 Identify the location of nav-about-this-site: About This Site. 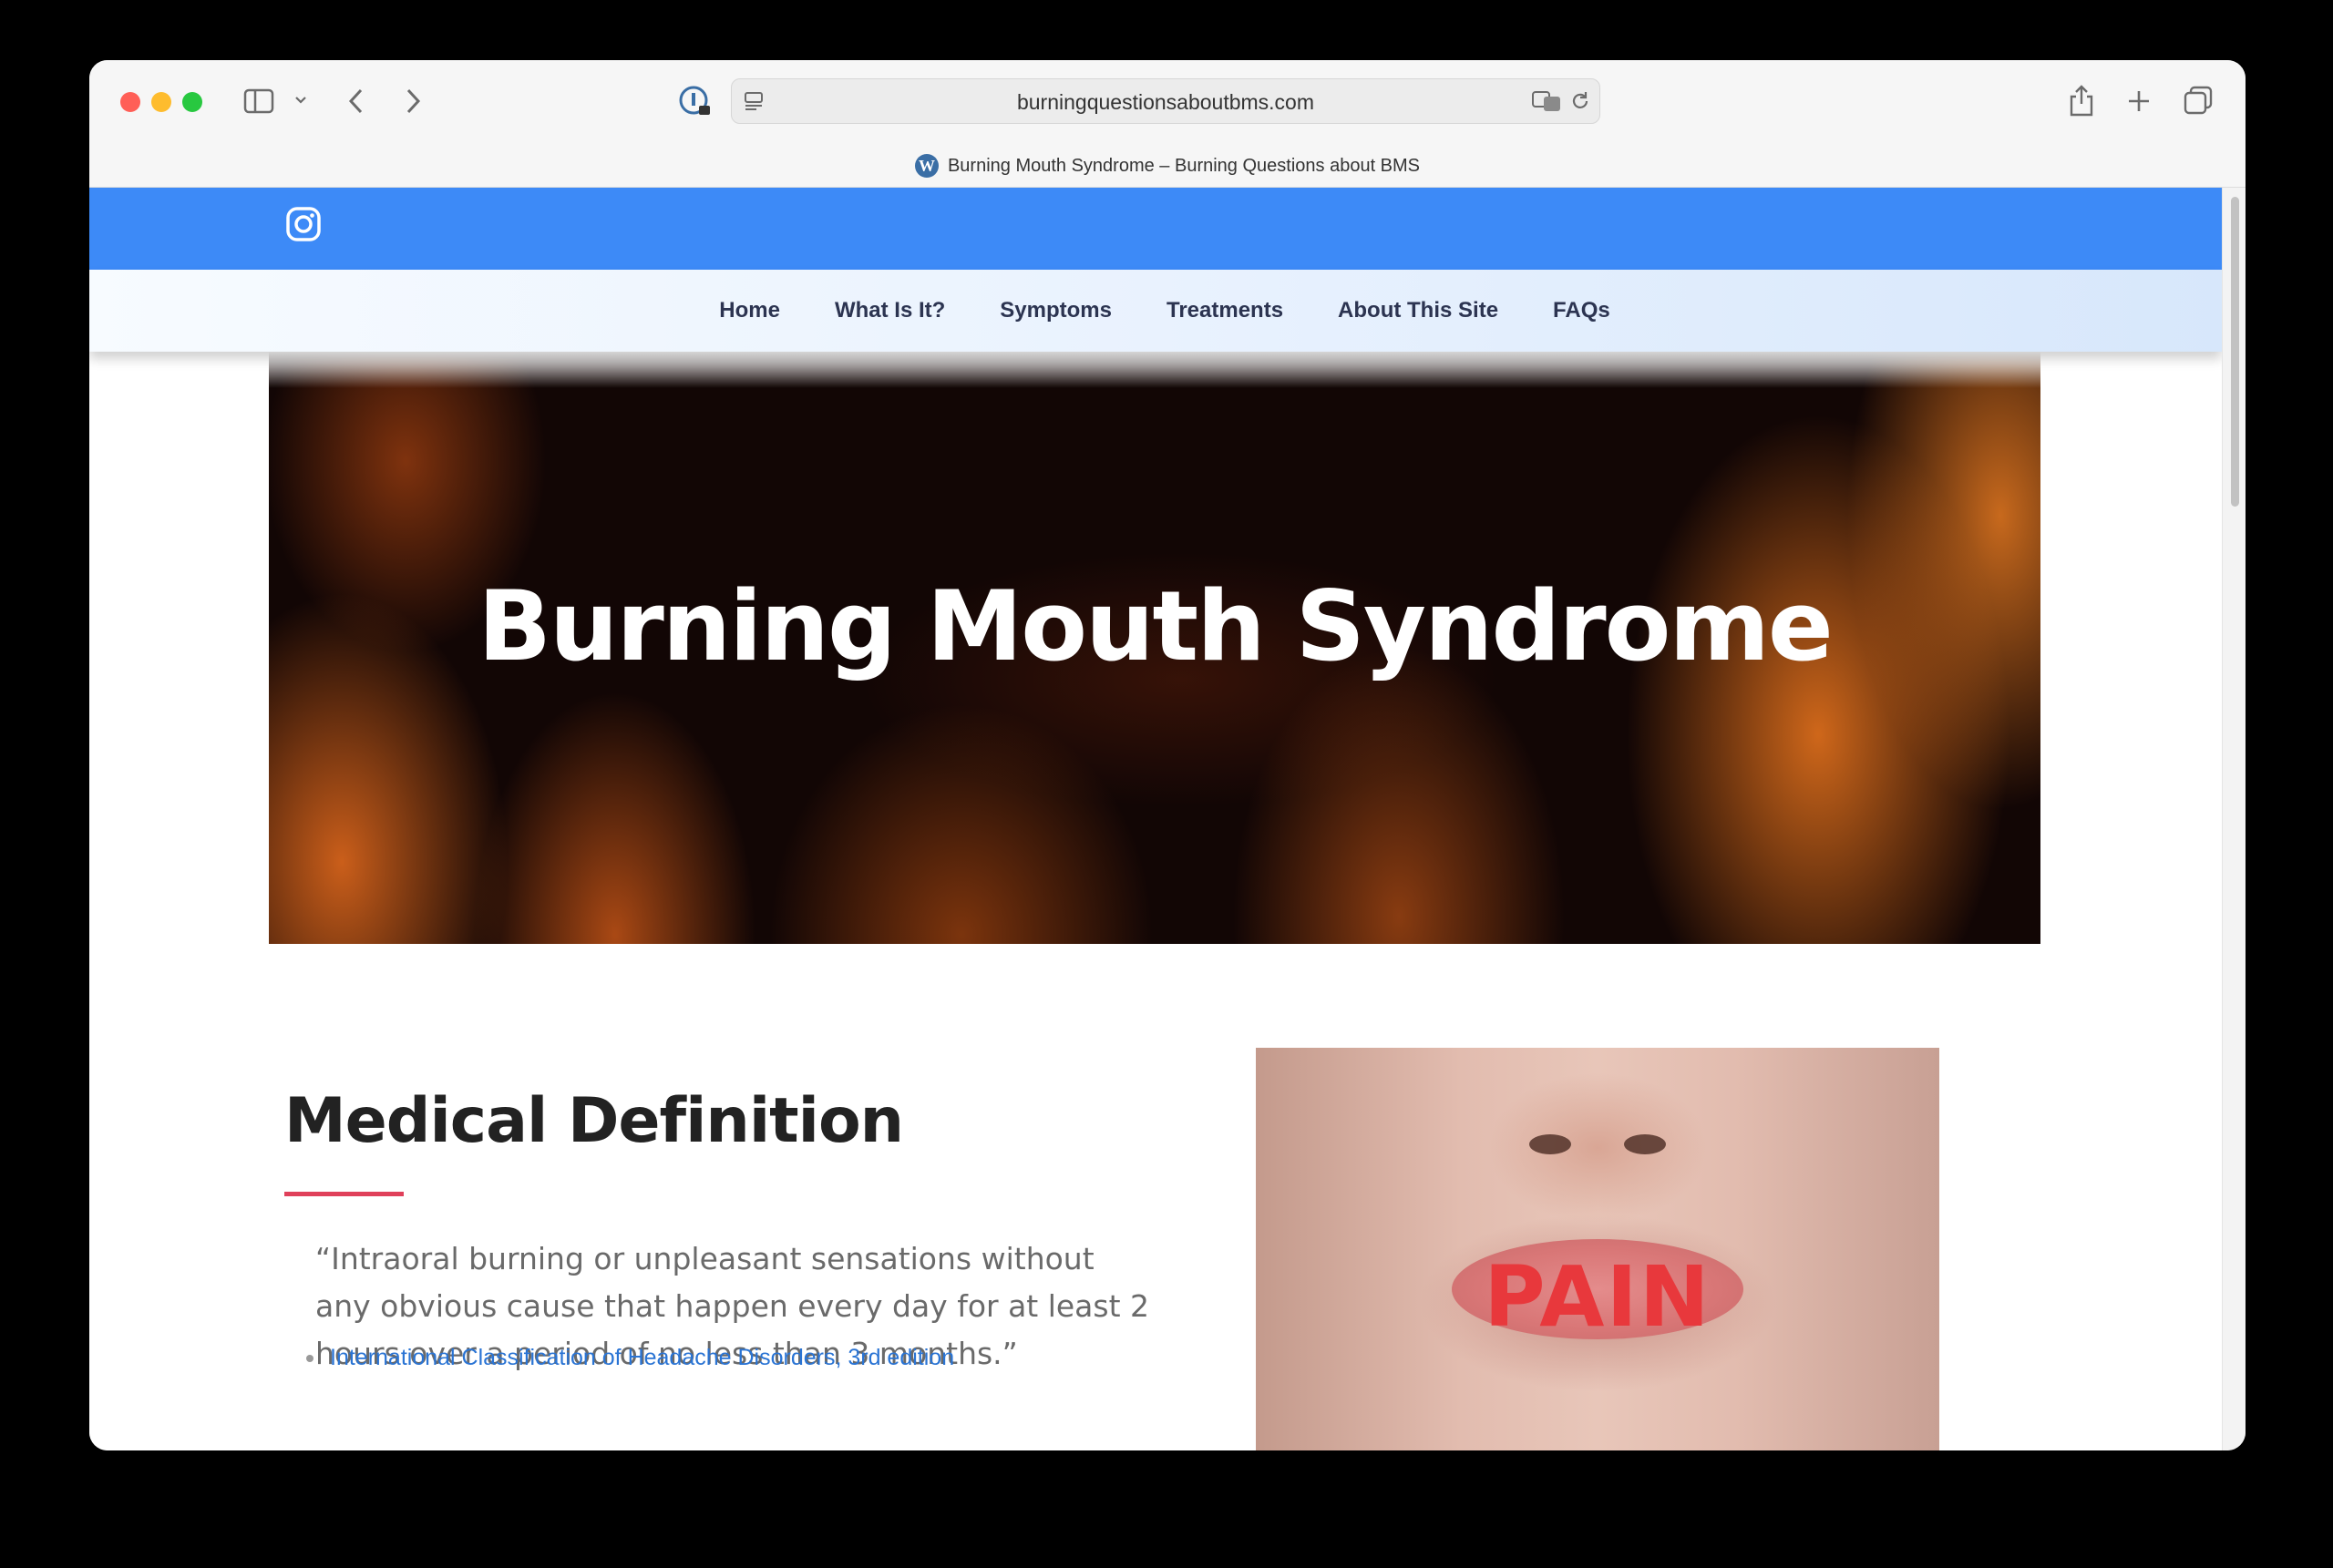
(1418, 310).